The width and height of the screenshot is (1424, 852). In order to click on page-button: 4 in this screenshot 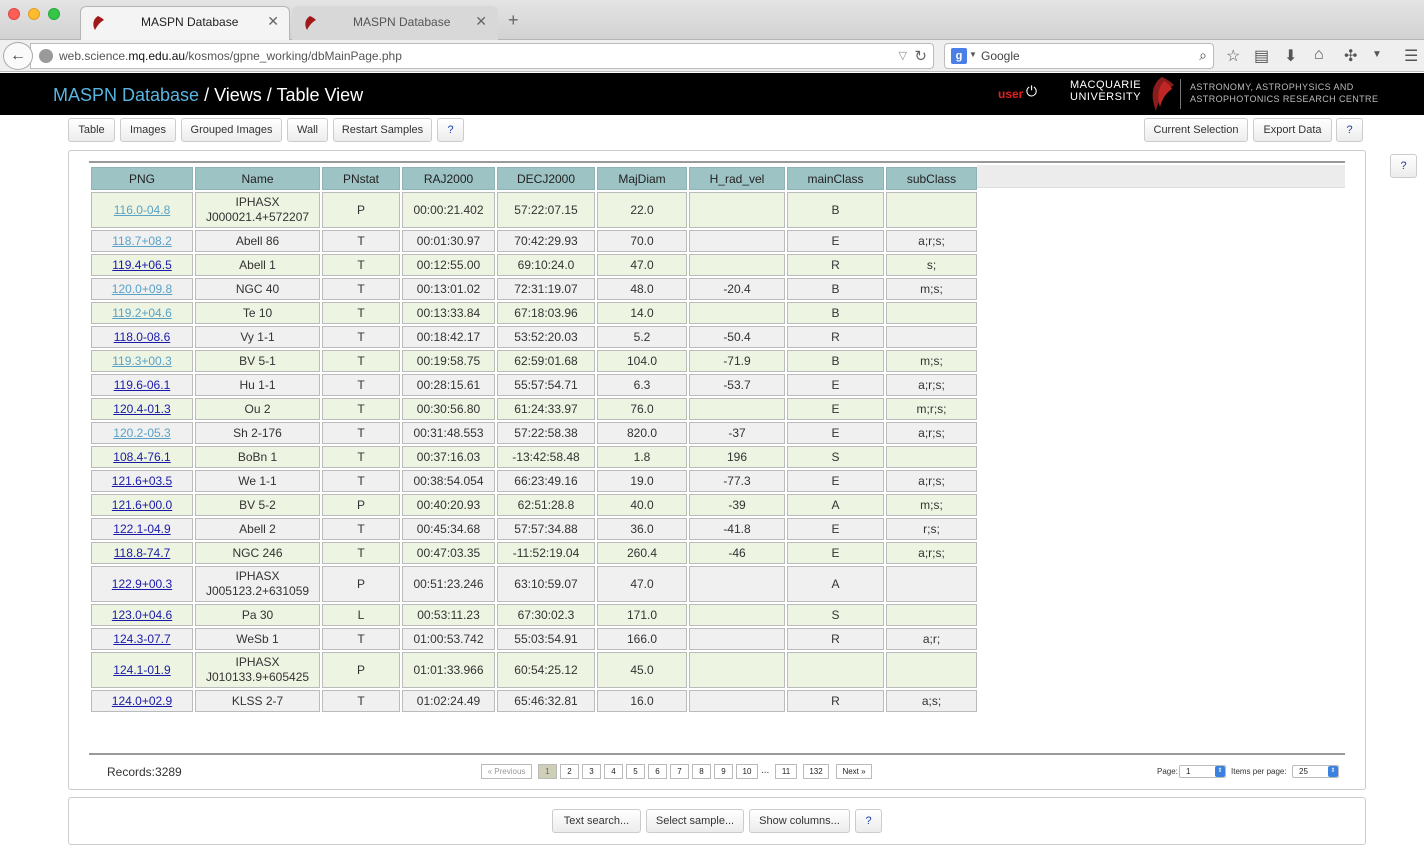, I will do `click(613, 771)`.